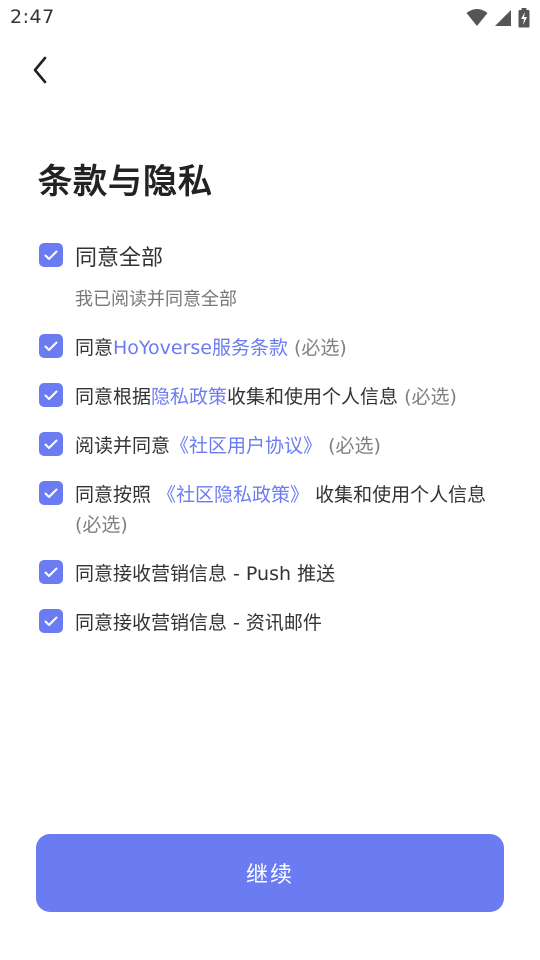 Image resolution: width=540 pixels, height=960 pixels. Describe the element at coordinates (32, 17) in the screenshot. I see `status-time: 2:47` at that location.